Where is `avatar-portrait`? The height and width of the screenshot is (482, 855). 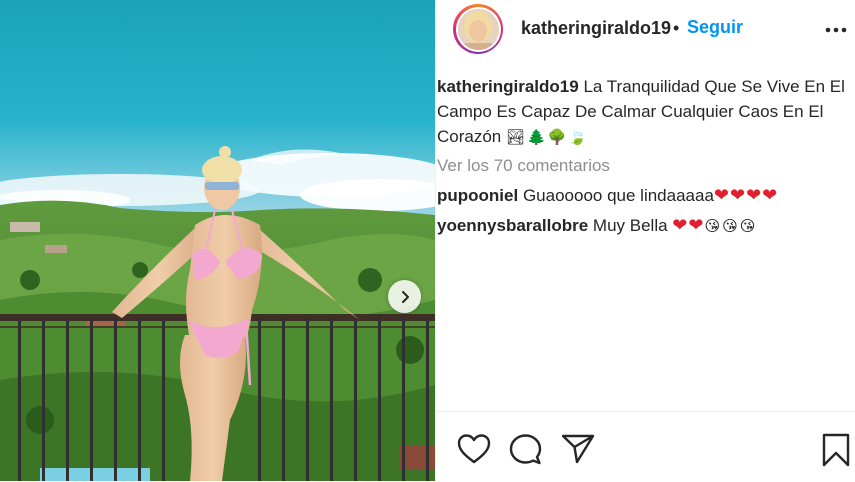 avatar-portrait is located at coordinates (478, 29).